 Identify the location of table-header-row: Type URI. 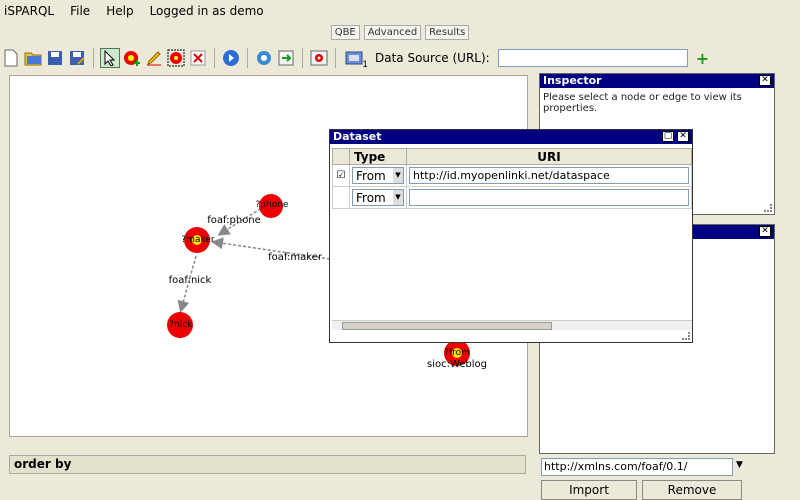
(512, 156).